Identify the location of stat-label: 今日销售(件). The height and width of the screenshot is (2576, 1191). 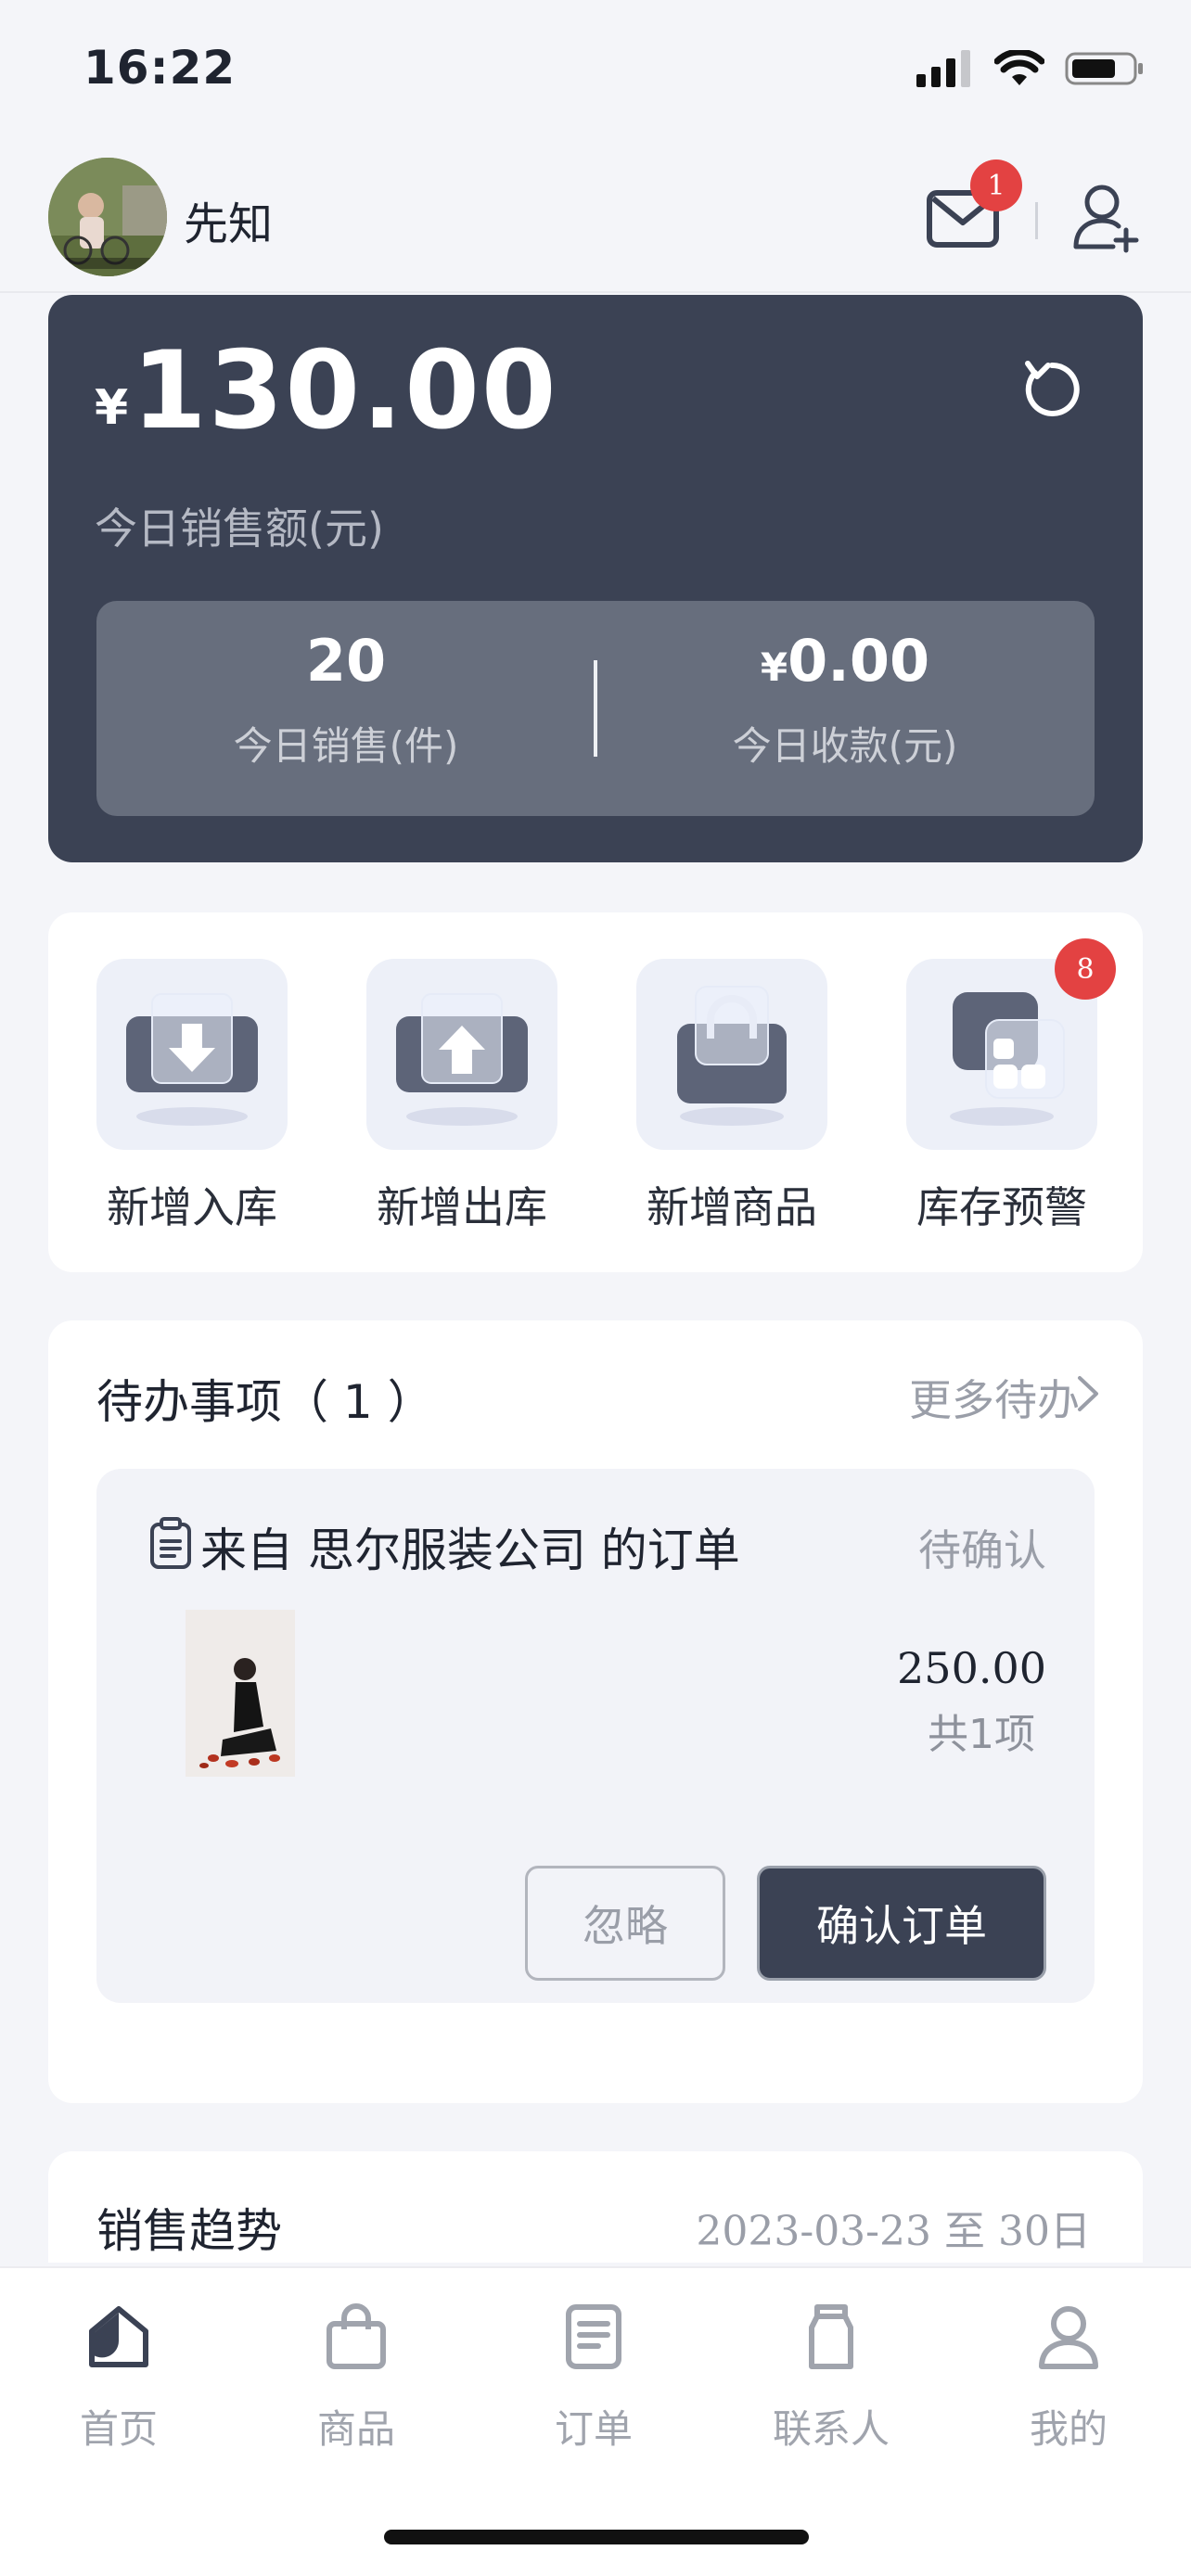
(346, 746).